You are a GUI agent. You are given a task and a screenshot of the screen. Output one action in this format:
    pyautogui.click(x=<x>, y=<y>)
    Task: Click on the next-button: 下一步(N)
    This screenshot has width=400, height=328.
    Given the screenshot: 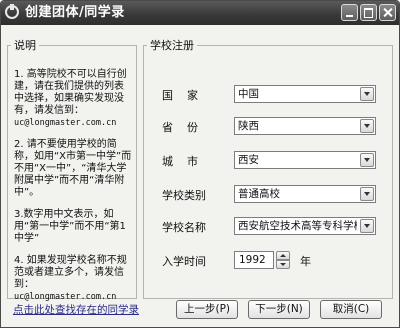 What is the action you would take?
    pyautogui.click(x=279, y=309)
    